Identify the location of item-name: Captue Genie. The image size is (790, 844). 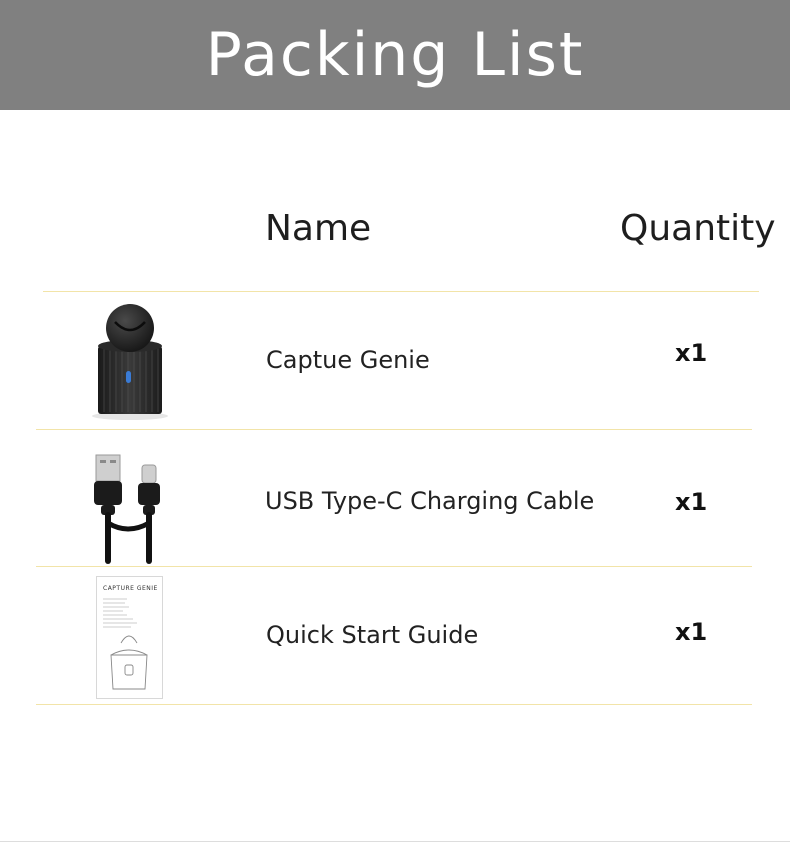
(348, 360).